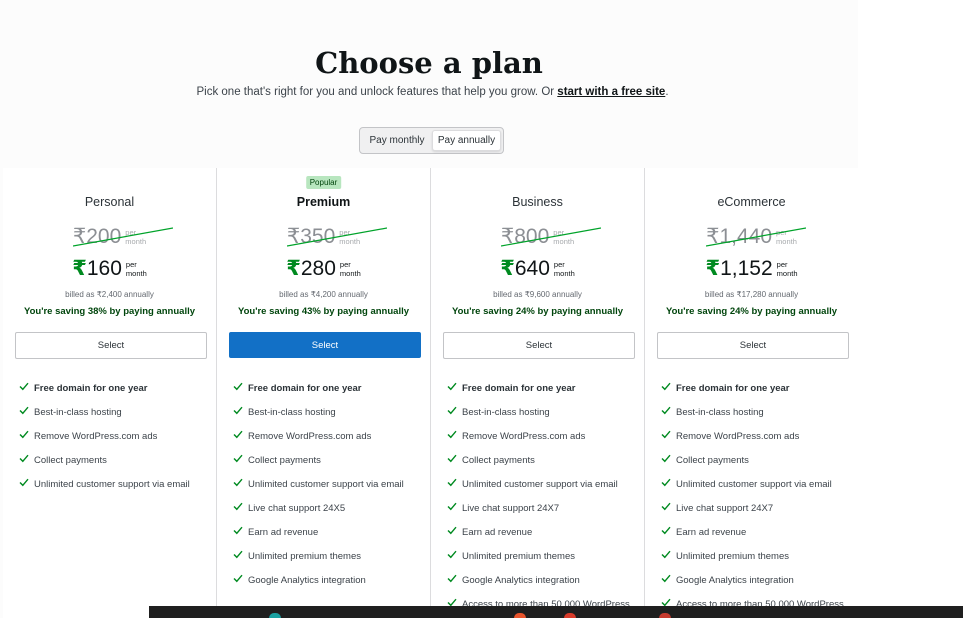 This screenshot has width=963, height=618. I want to click on pay-annually-option: Pay annually, so click(466, 140).